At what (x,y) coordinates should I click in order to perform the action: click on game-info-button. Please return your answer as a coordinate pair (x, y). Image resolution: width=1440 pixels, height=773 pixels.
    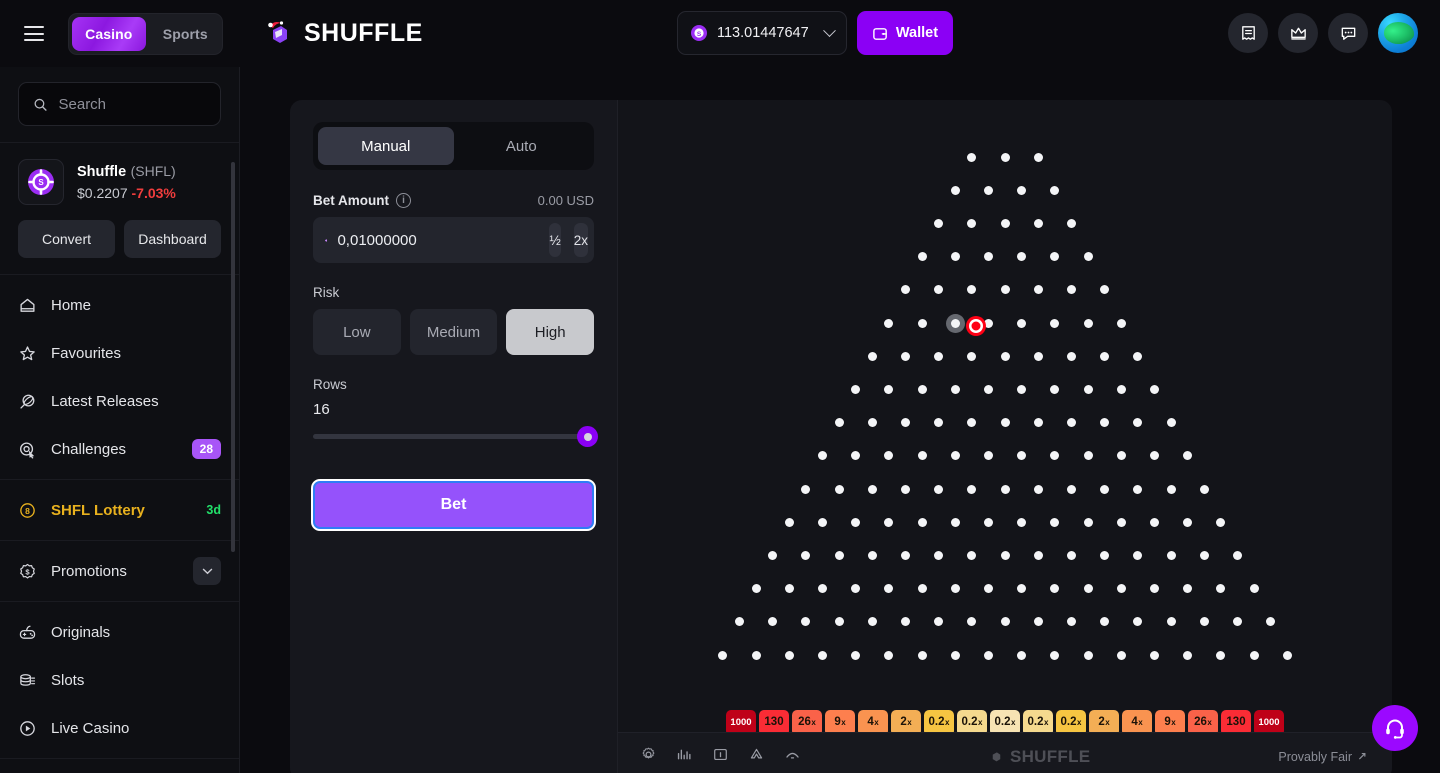
    Looking at the image, I should click on (720, 757).